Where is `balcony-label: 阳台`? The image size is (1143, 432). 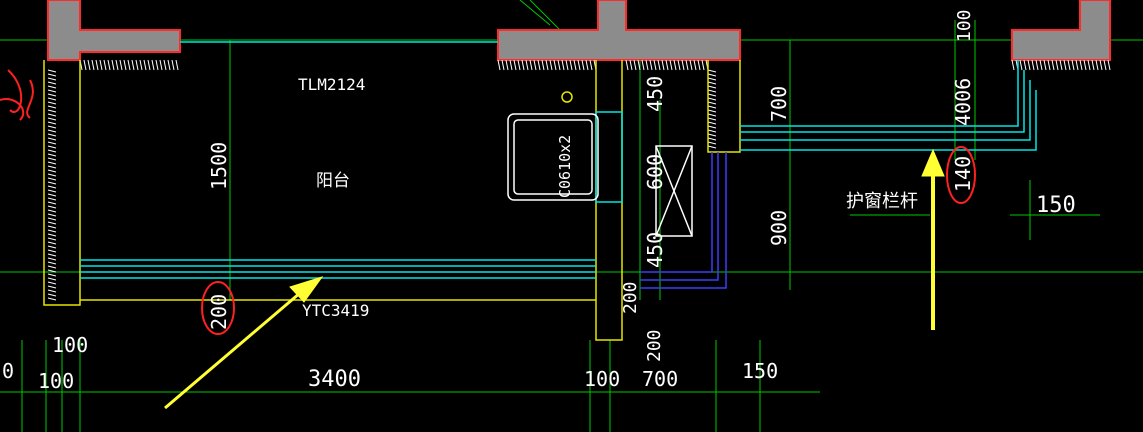 balcony-label: 阳台 is located at coordinates (333, 181).